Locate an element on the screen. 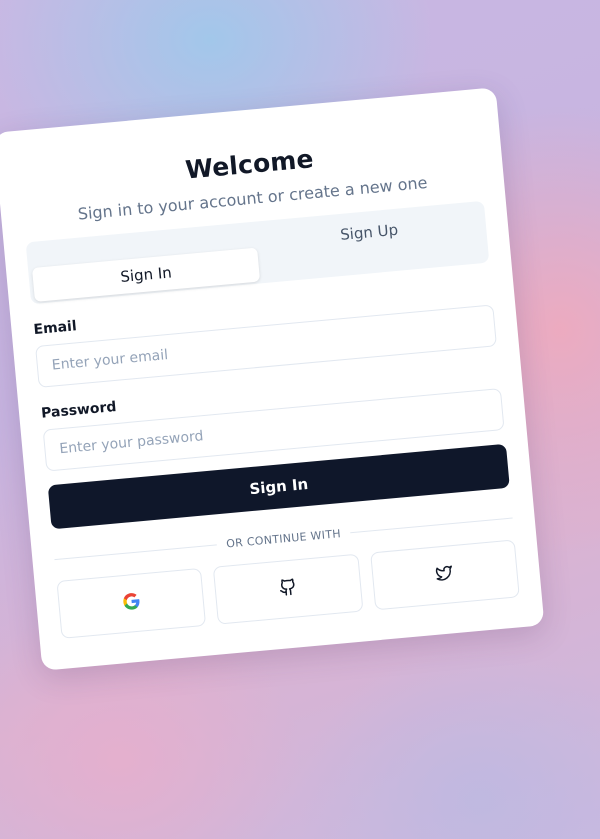  google-login-button is located at coordinates (131, 603).